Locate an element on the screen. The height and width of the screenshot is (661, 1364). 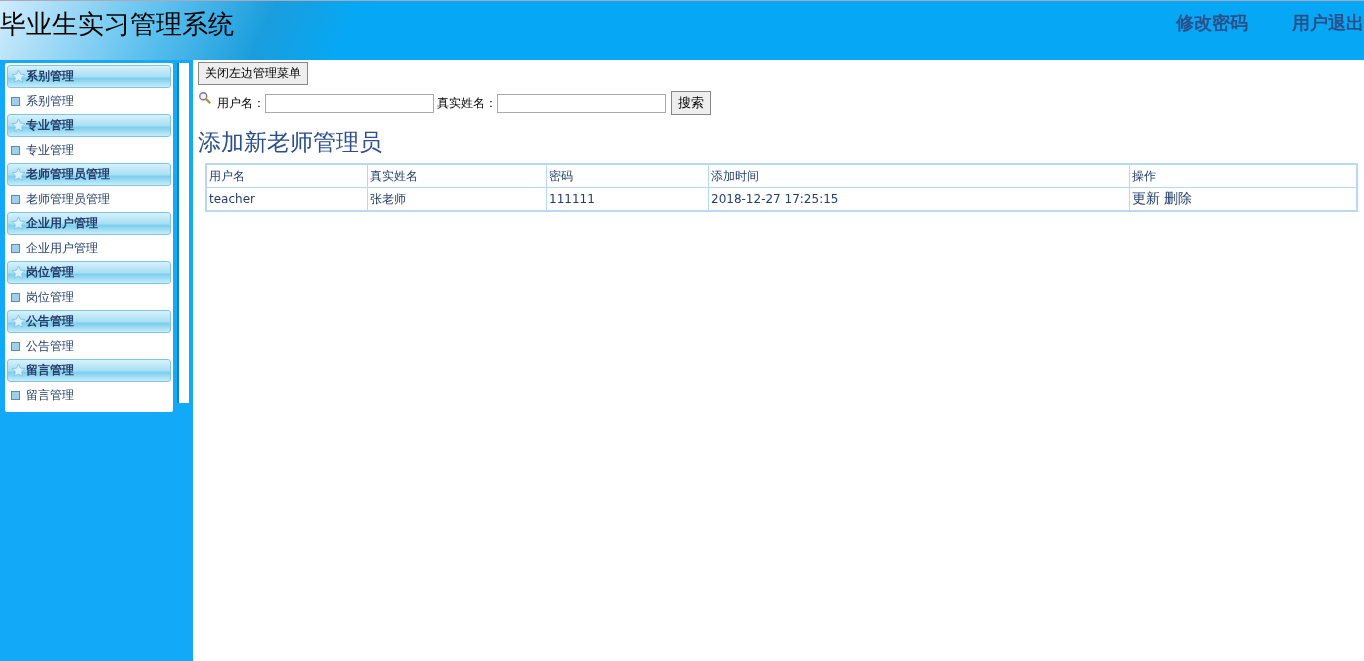
menu-group-header: 老师管理员管理 is located at coordinates (89, 174).